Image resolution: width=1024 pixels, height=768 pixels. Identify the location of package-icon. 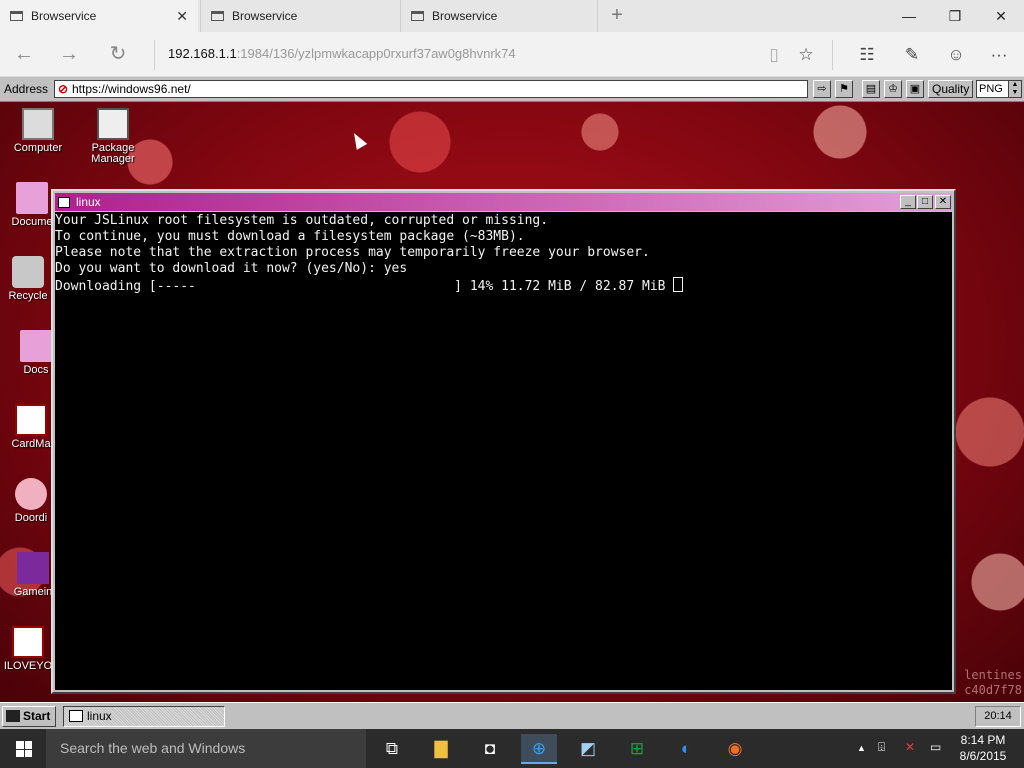
(113, 124).